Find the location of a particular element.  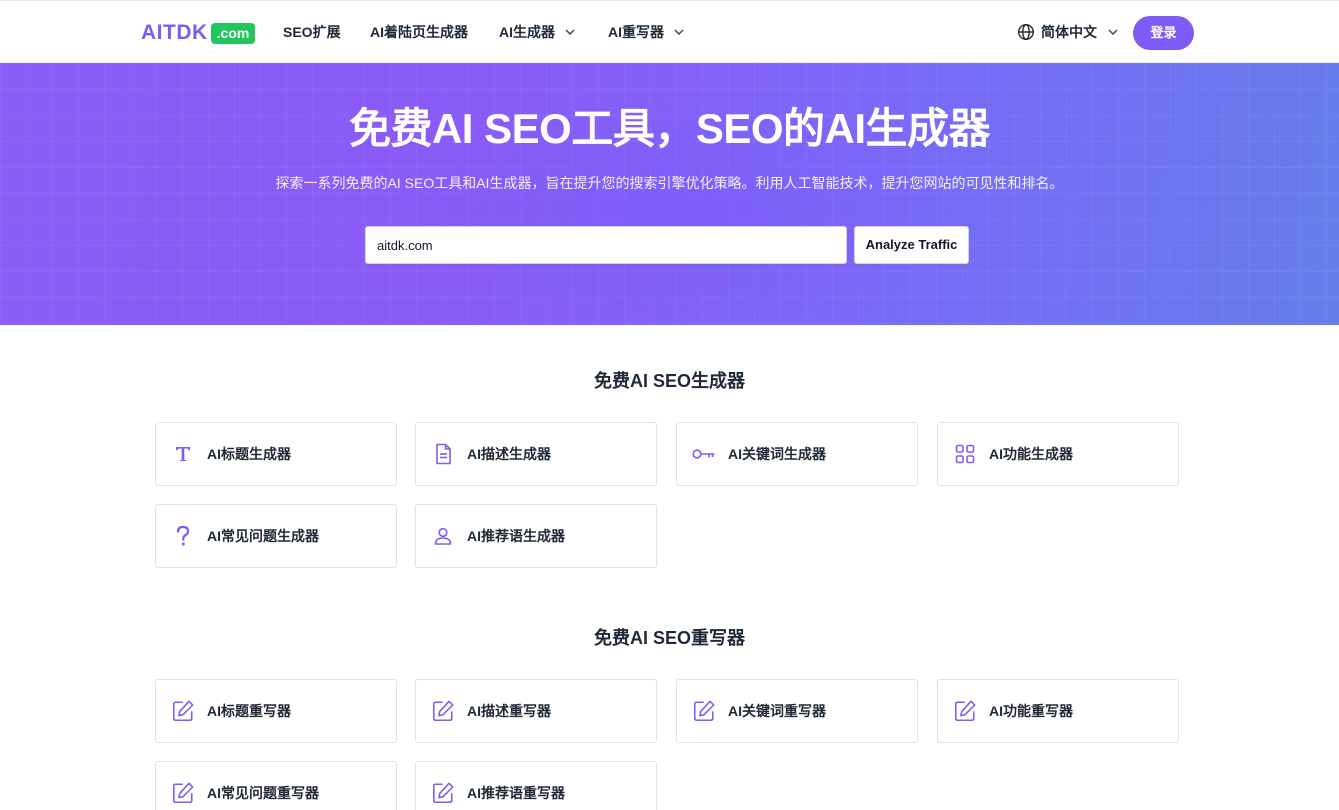

nav-label: SEO扩展 is located at coordinates (312, 32).